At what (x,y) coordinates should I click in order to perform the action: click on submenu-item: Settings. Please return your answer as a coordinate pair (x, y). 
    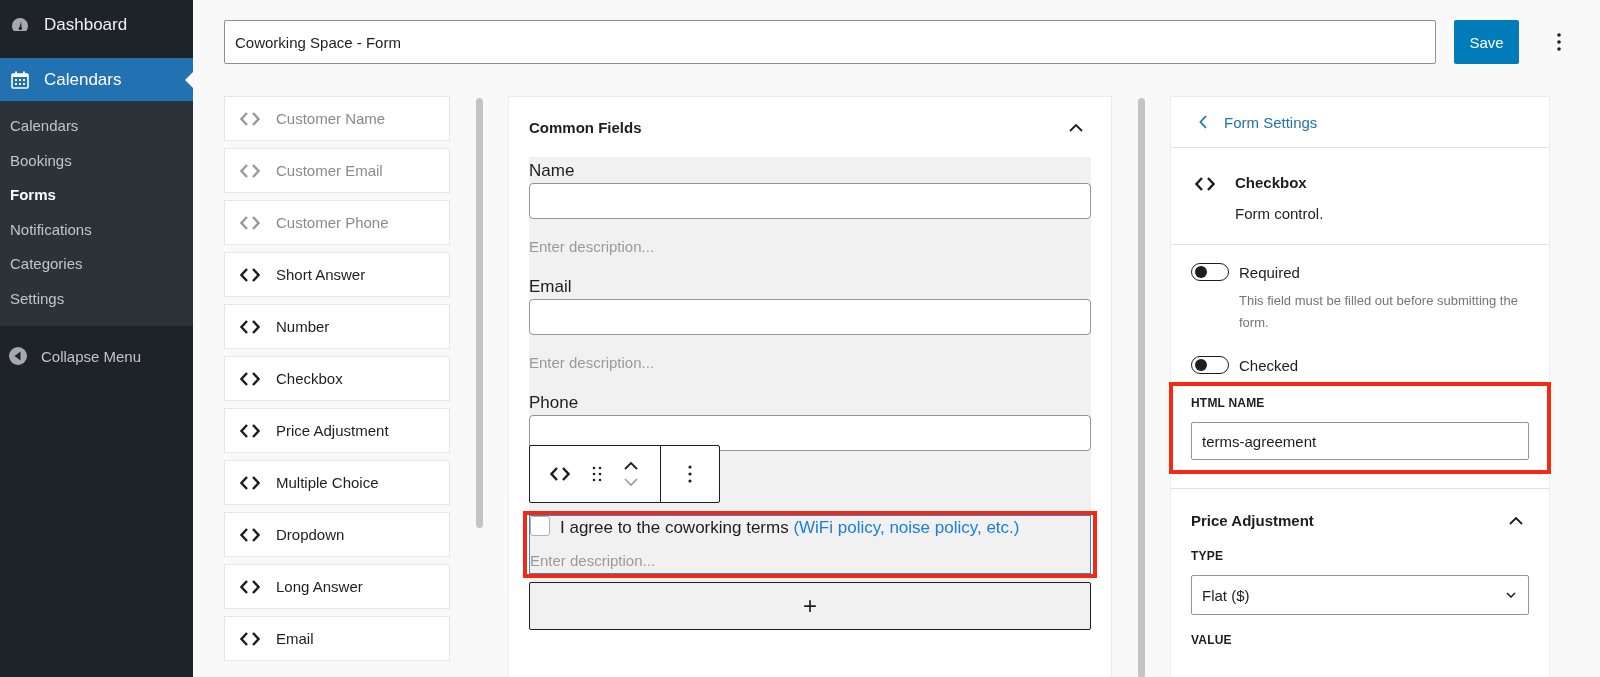
    Looking at the image, I should click on (96, 298).